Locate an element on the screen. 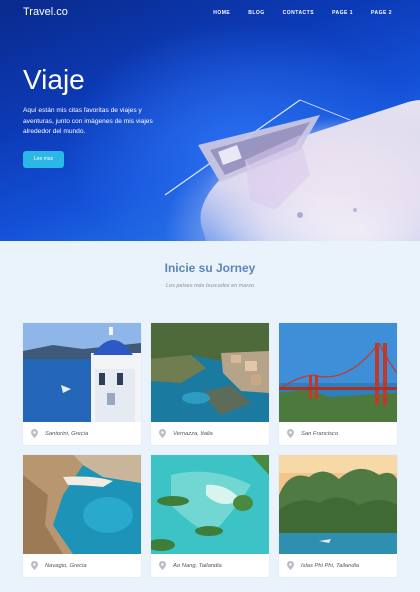 The width and height of the screenshot is (420, 592). nav-home: HOME is located at coordinates (221, 13).